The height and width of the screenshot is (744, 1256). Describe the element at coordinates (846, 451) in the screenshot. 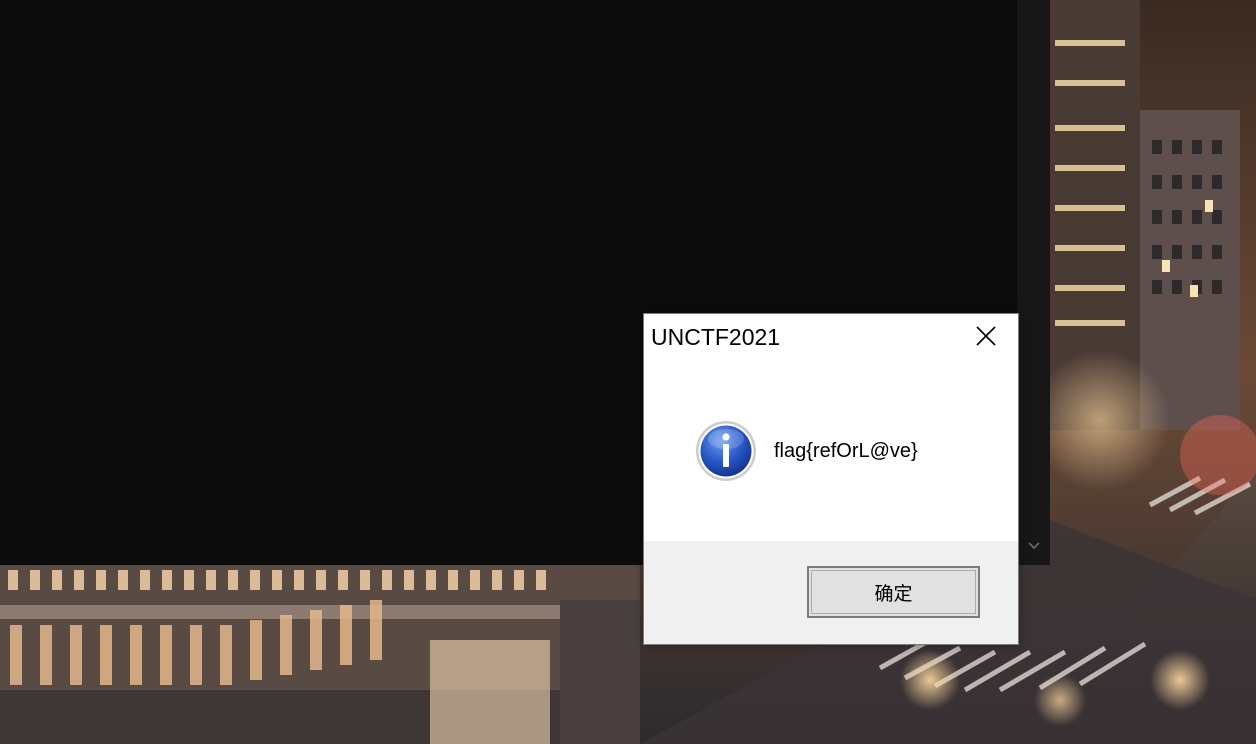

I see `dialog-message: flag{refOrL@ve}` at that location.